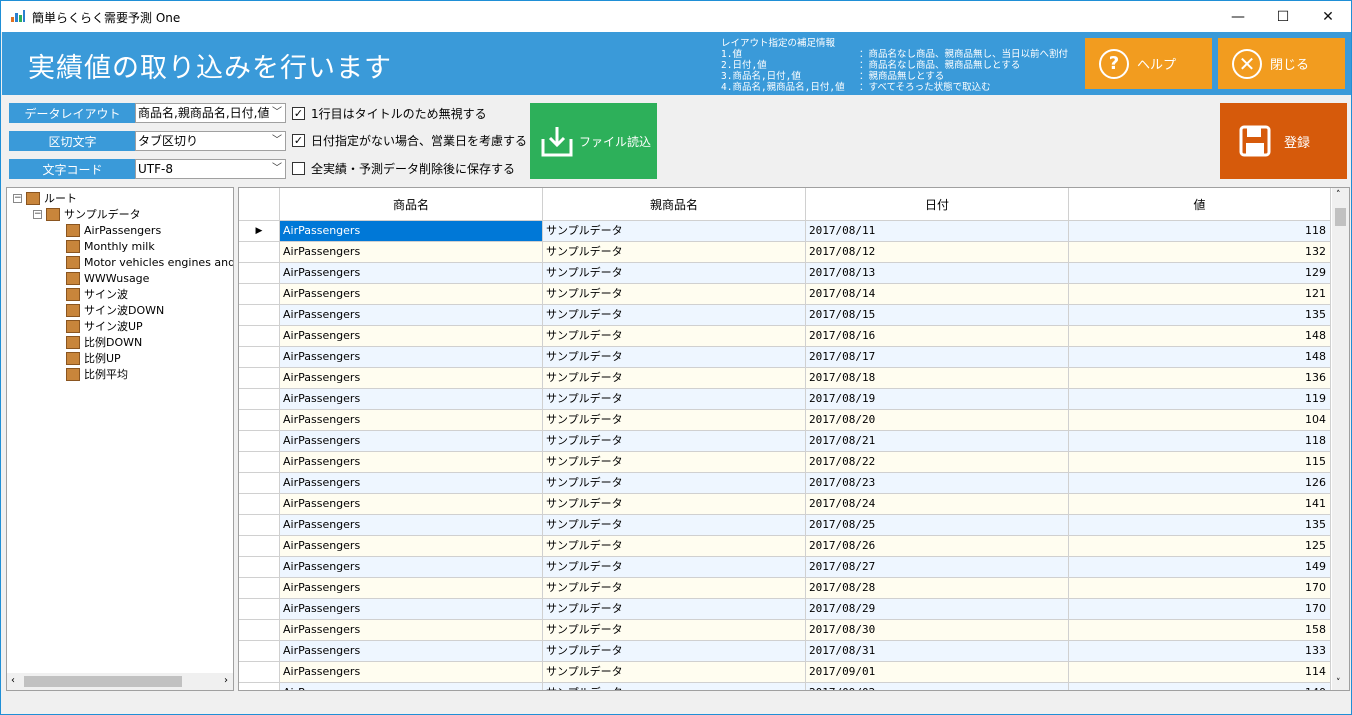 The height and width of the screenshot is (715, 1352). What do you see at coordinates (1200, 399) in the screenshot?
I see `table-cell: 119` at bounding box center [1200, 399].